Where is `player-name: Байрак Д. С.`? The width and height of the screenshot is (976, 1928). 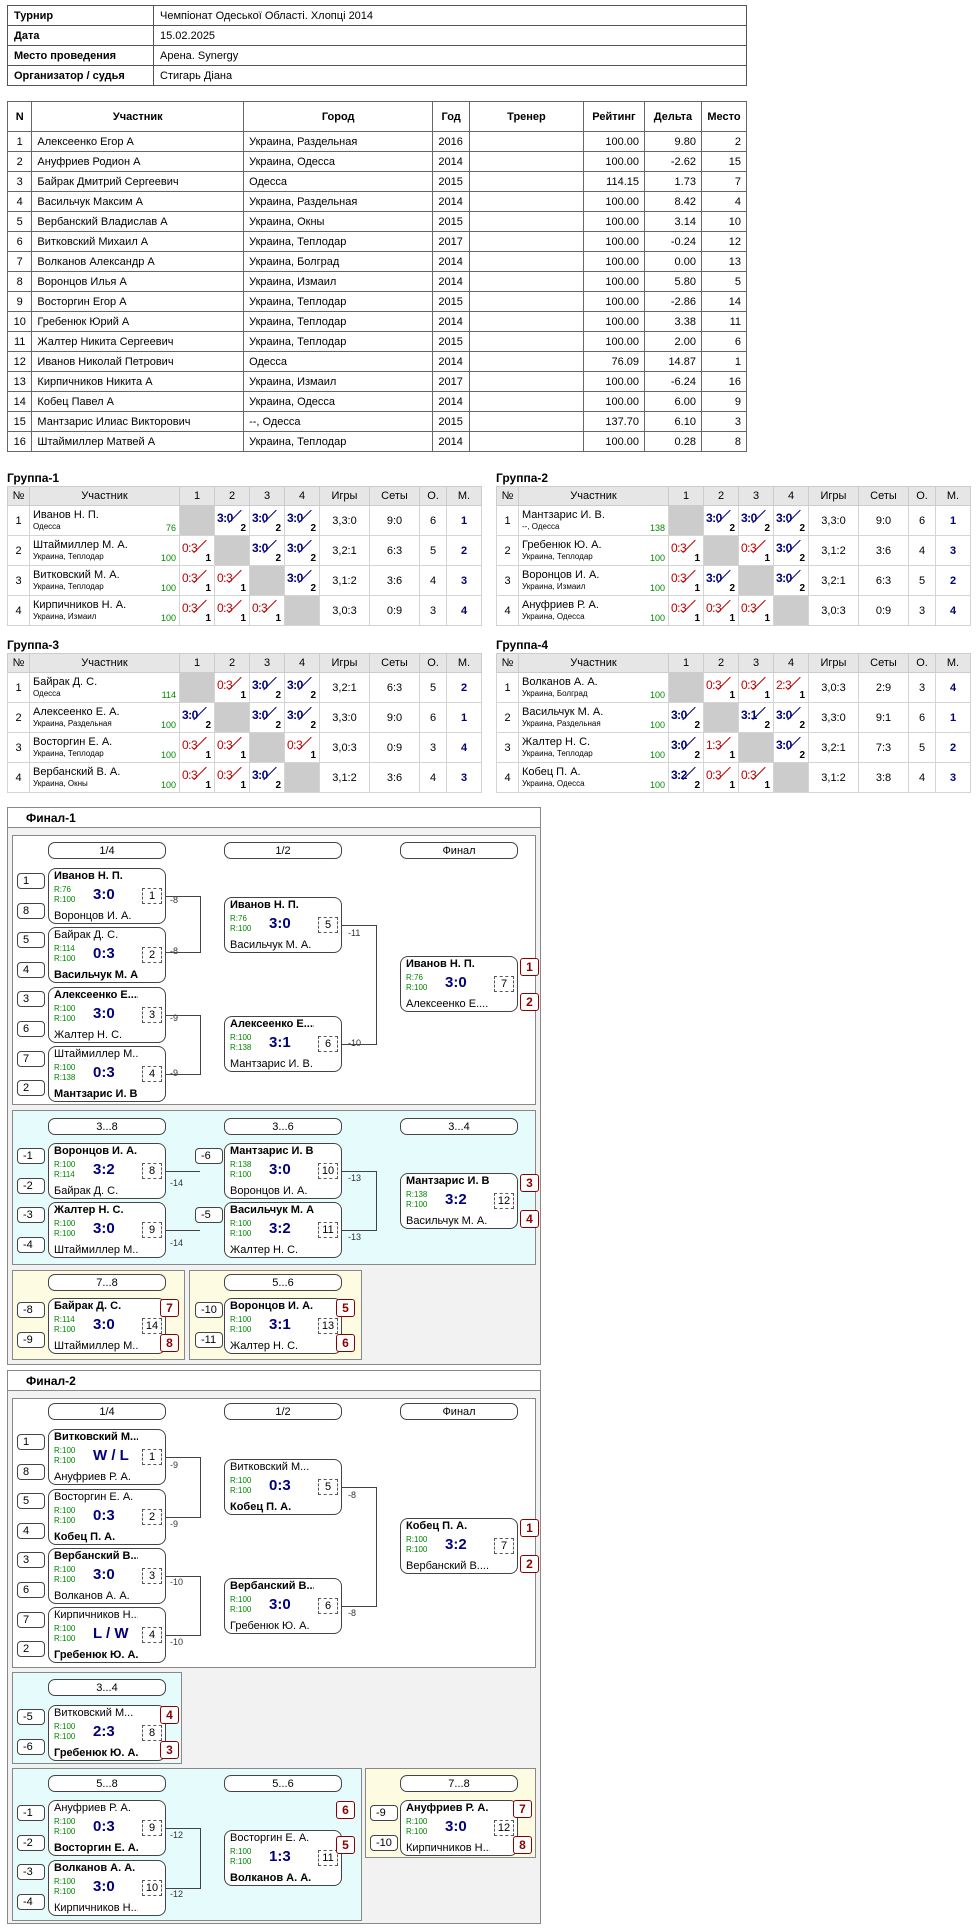
player-name: Байрак Д. С. is located at coordinates (65, 682).